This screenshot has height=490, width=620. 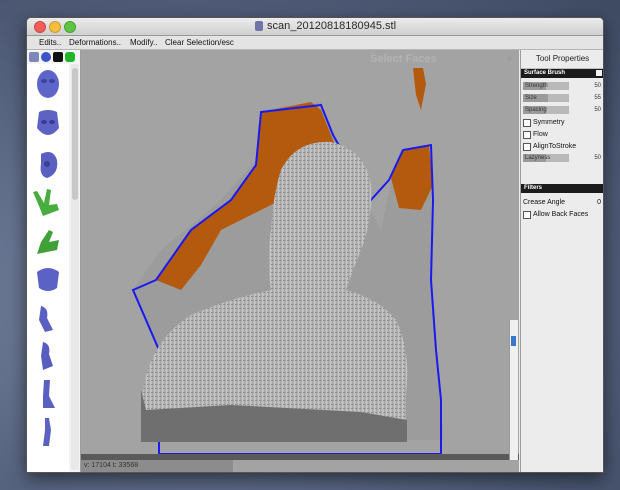 I want to click on leg-brush-icon, so click(x=48, y=357).